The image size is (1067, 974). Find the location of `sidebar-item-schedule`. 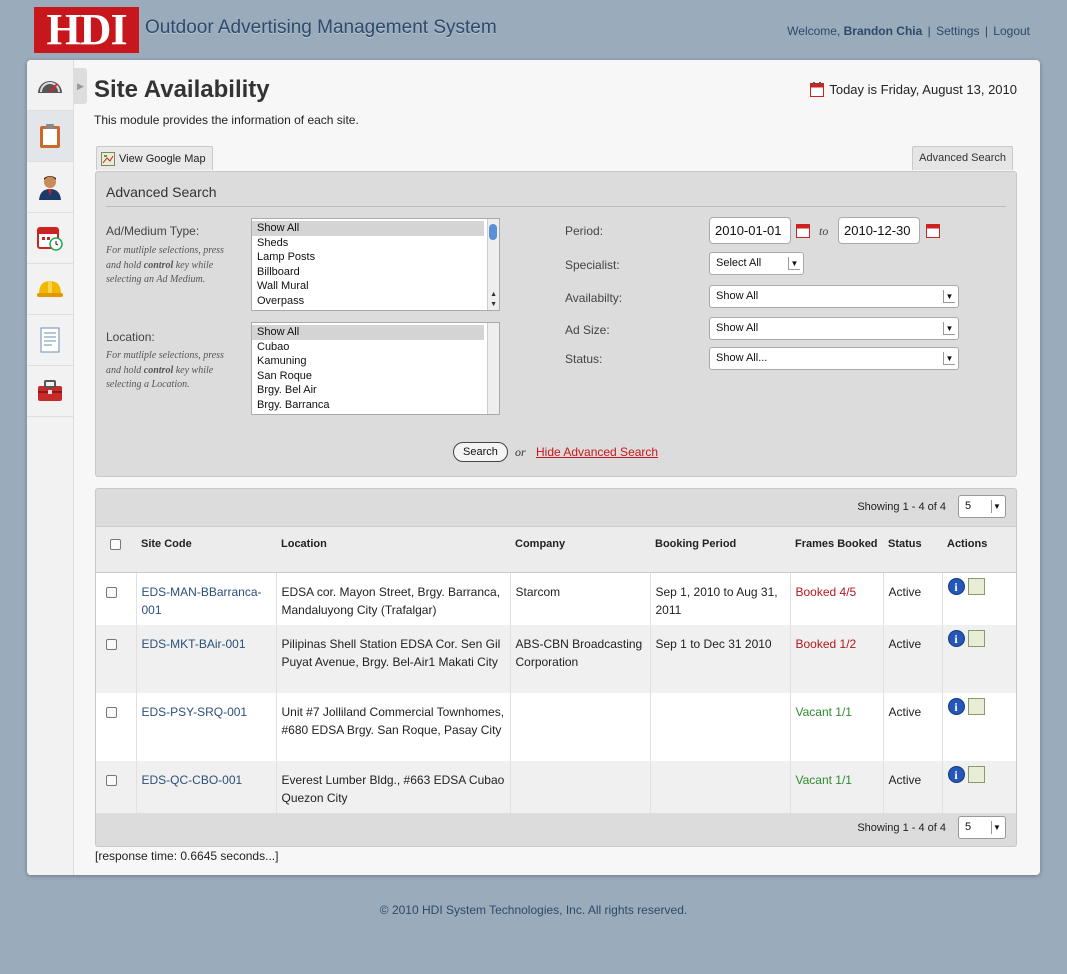

sidebar-item-schedule is located at coordinates (50, 238).